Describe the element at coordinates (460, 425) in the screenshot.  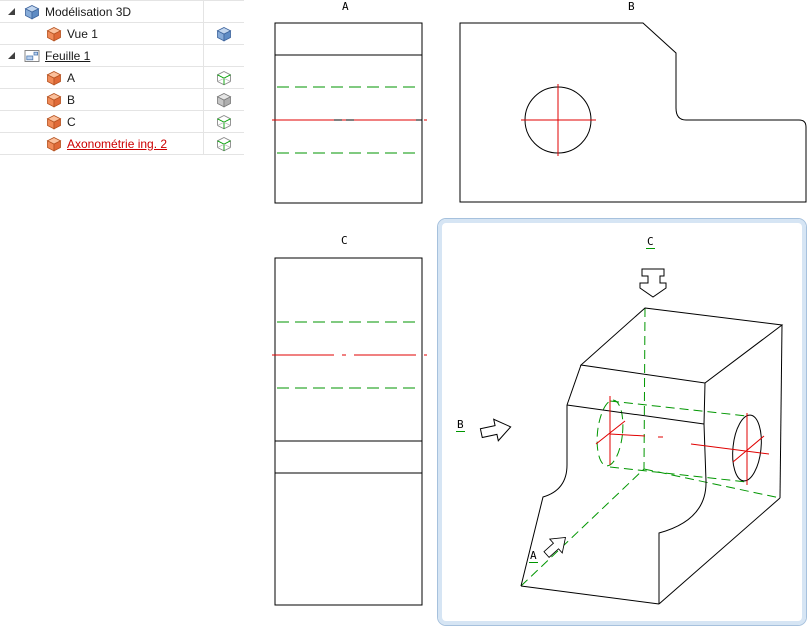
I see `axon-dir-label-b: B` at that location.